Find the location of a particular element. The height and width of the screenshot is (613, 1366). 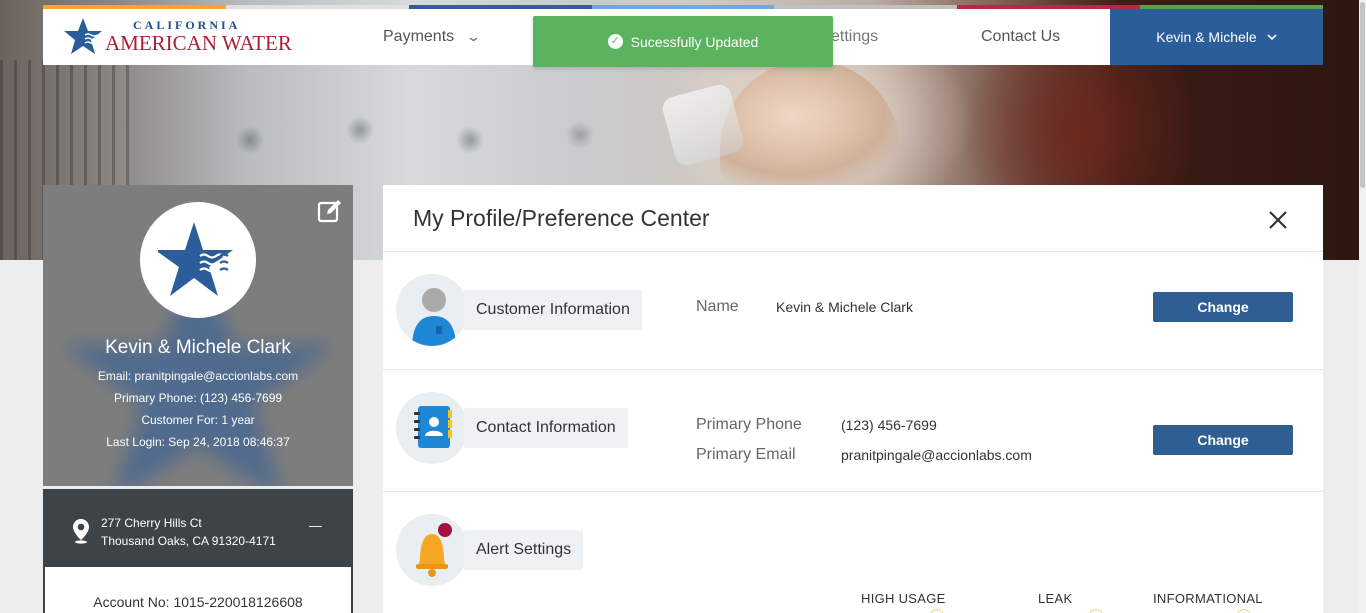

informational-toggle is located at coordinates (1244, 611).